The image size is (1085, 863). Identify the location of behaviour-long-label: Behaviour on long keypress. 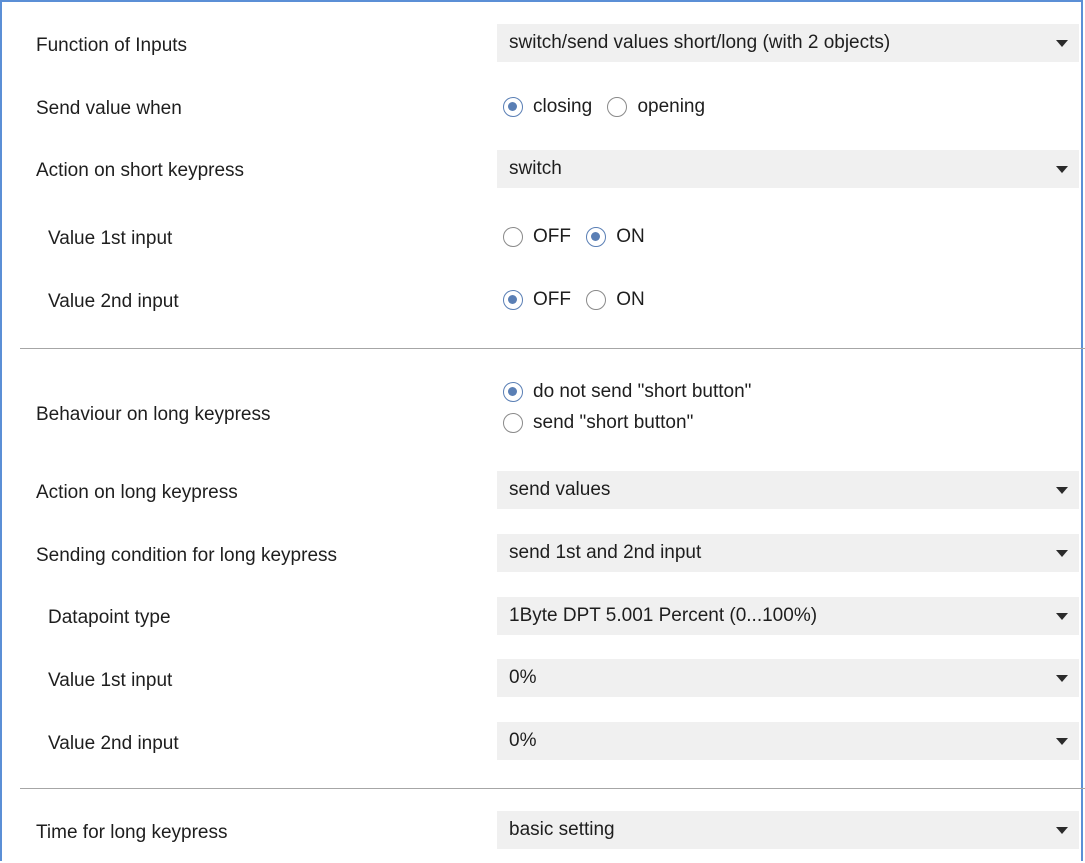
(153, 414).